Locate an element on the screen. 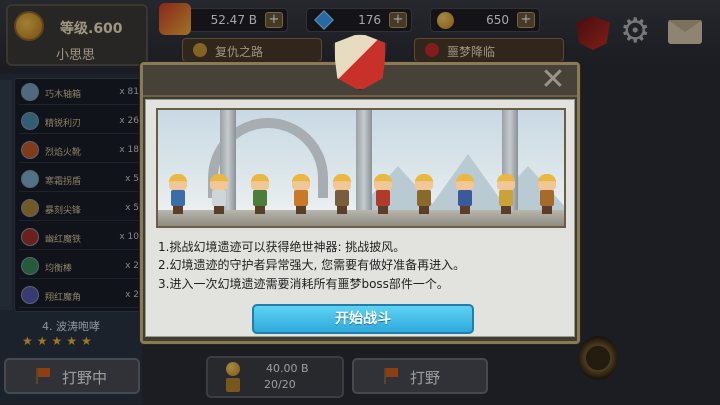 This screenshot has width=720, height=405. rule-line-3: 3.进入一次幻境遗迹需要消耗所有噩梦boss部件一个。 is located at coordinates (303, 284).